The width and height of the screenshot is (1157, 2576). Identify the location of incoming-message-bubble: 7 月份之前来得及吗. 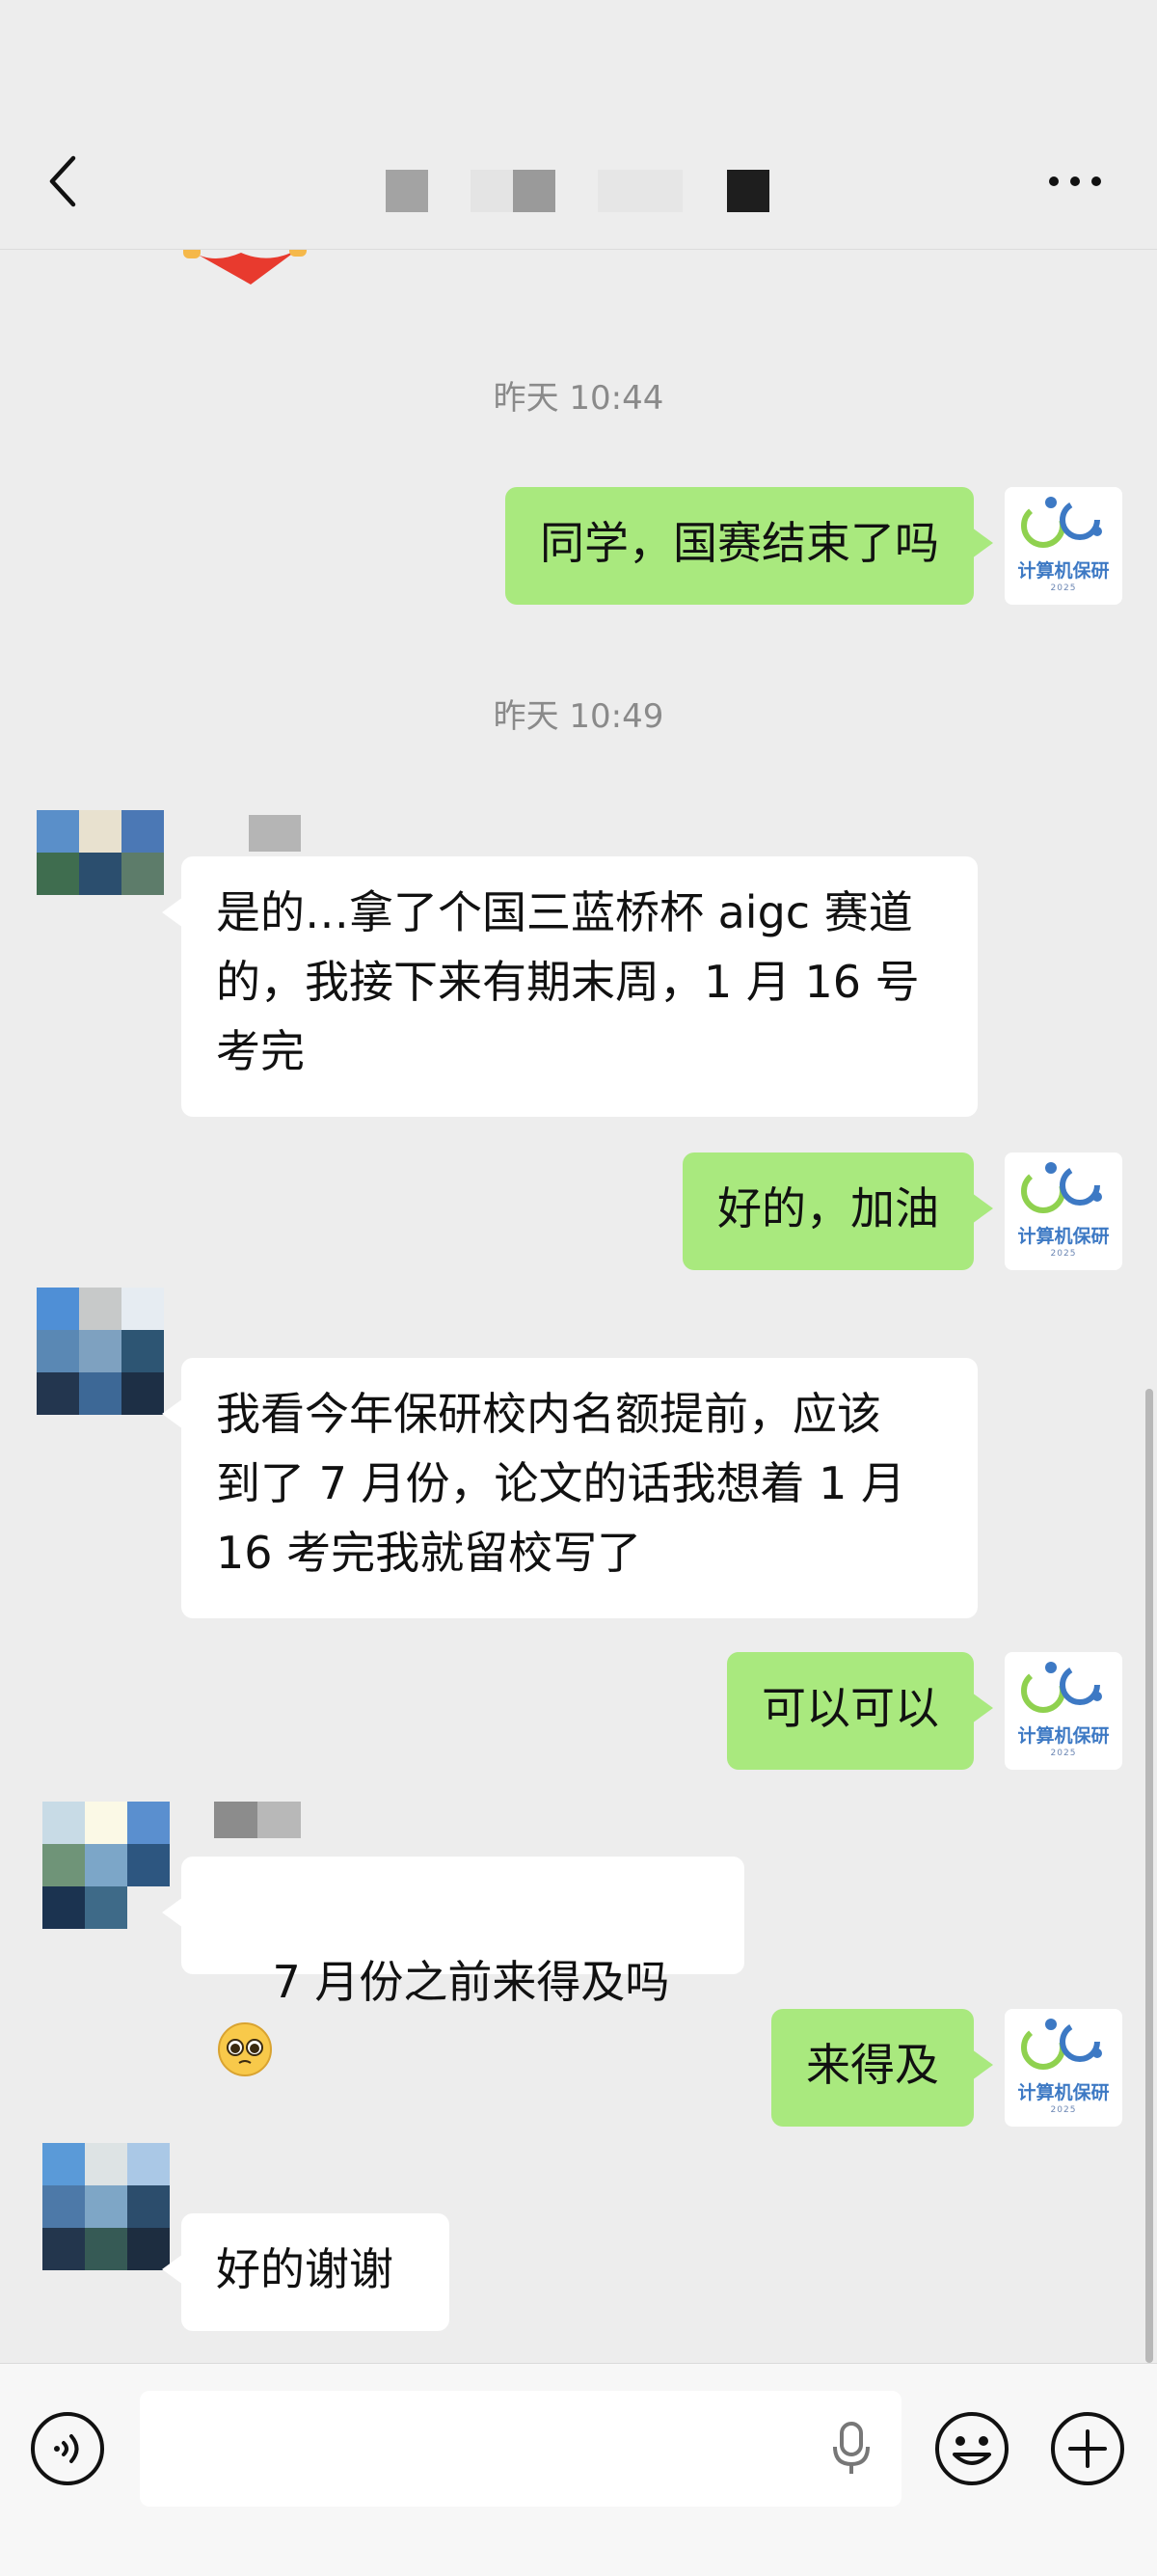
(453, 1966).